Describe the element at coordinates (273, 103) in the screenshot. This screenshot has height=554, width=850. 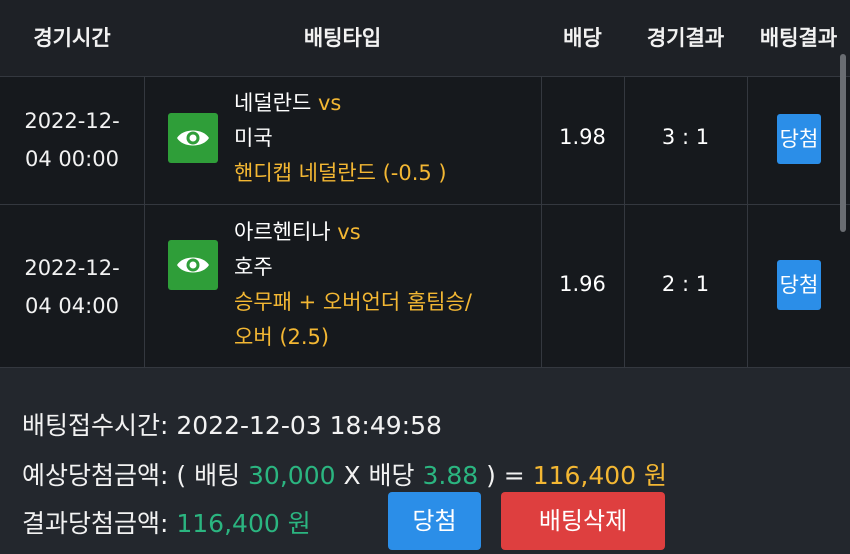
I see `home-team: 네덜란드` at that location.